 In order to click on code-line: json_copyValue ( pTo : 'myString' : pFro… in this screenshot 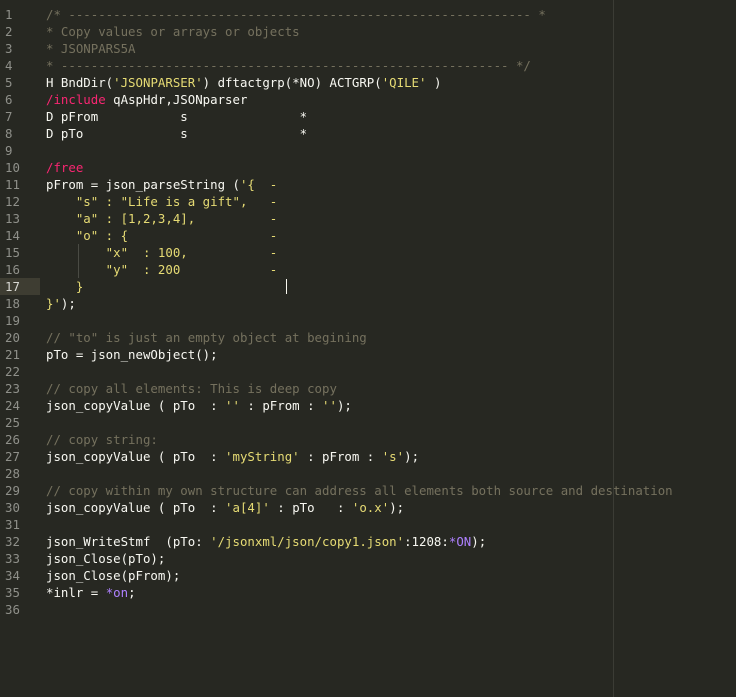, I will do `click(391, 456)`.